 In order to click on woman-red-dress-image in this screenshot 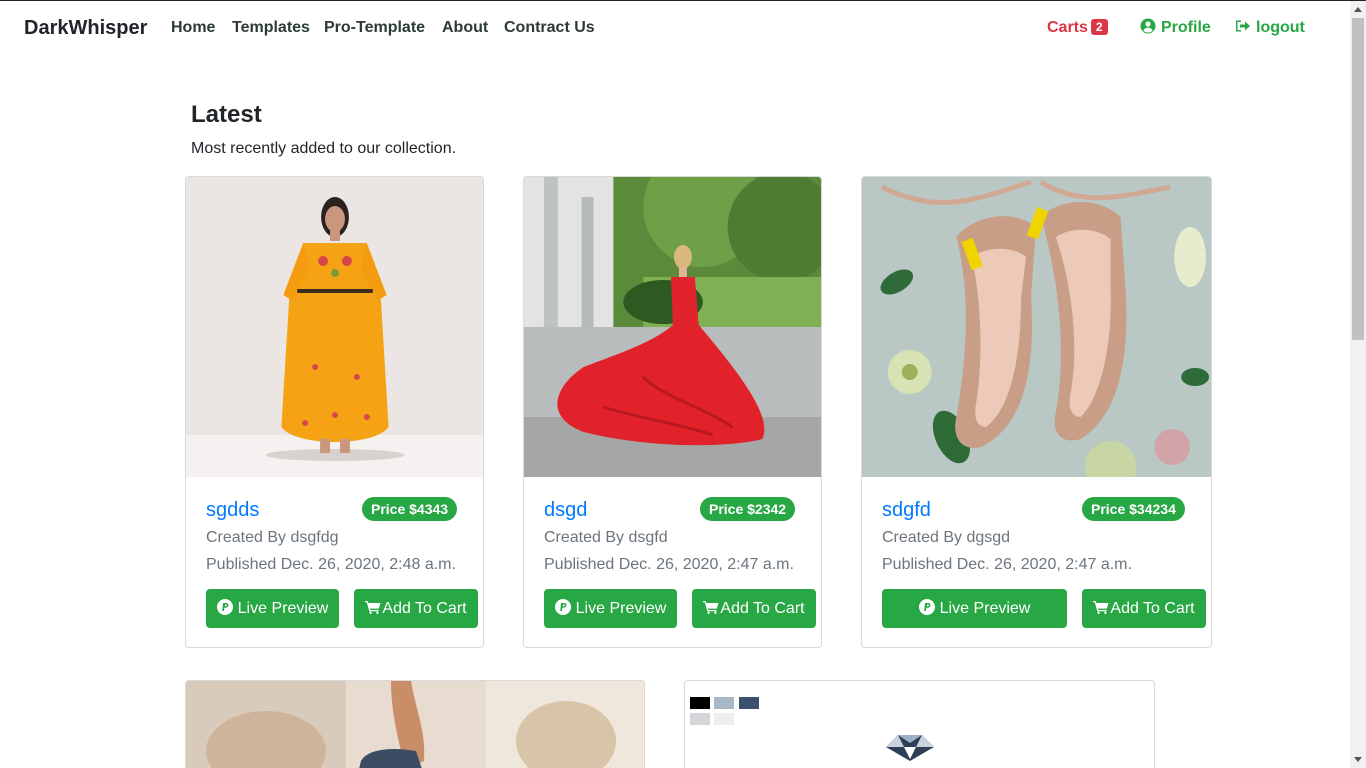, I will do `click(672, 327)`.